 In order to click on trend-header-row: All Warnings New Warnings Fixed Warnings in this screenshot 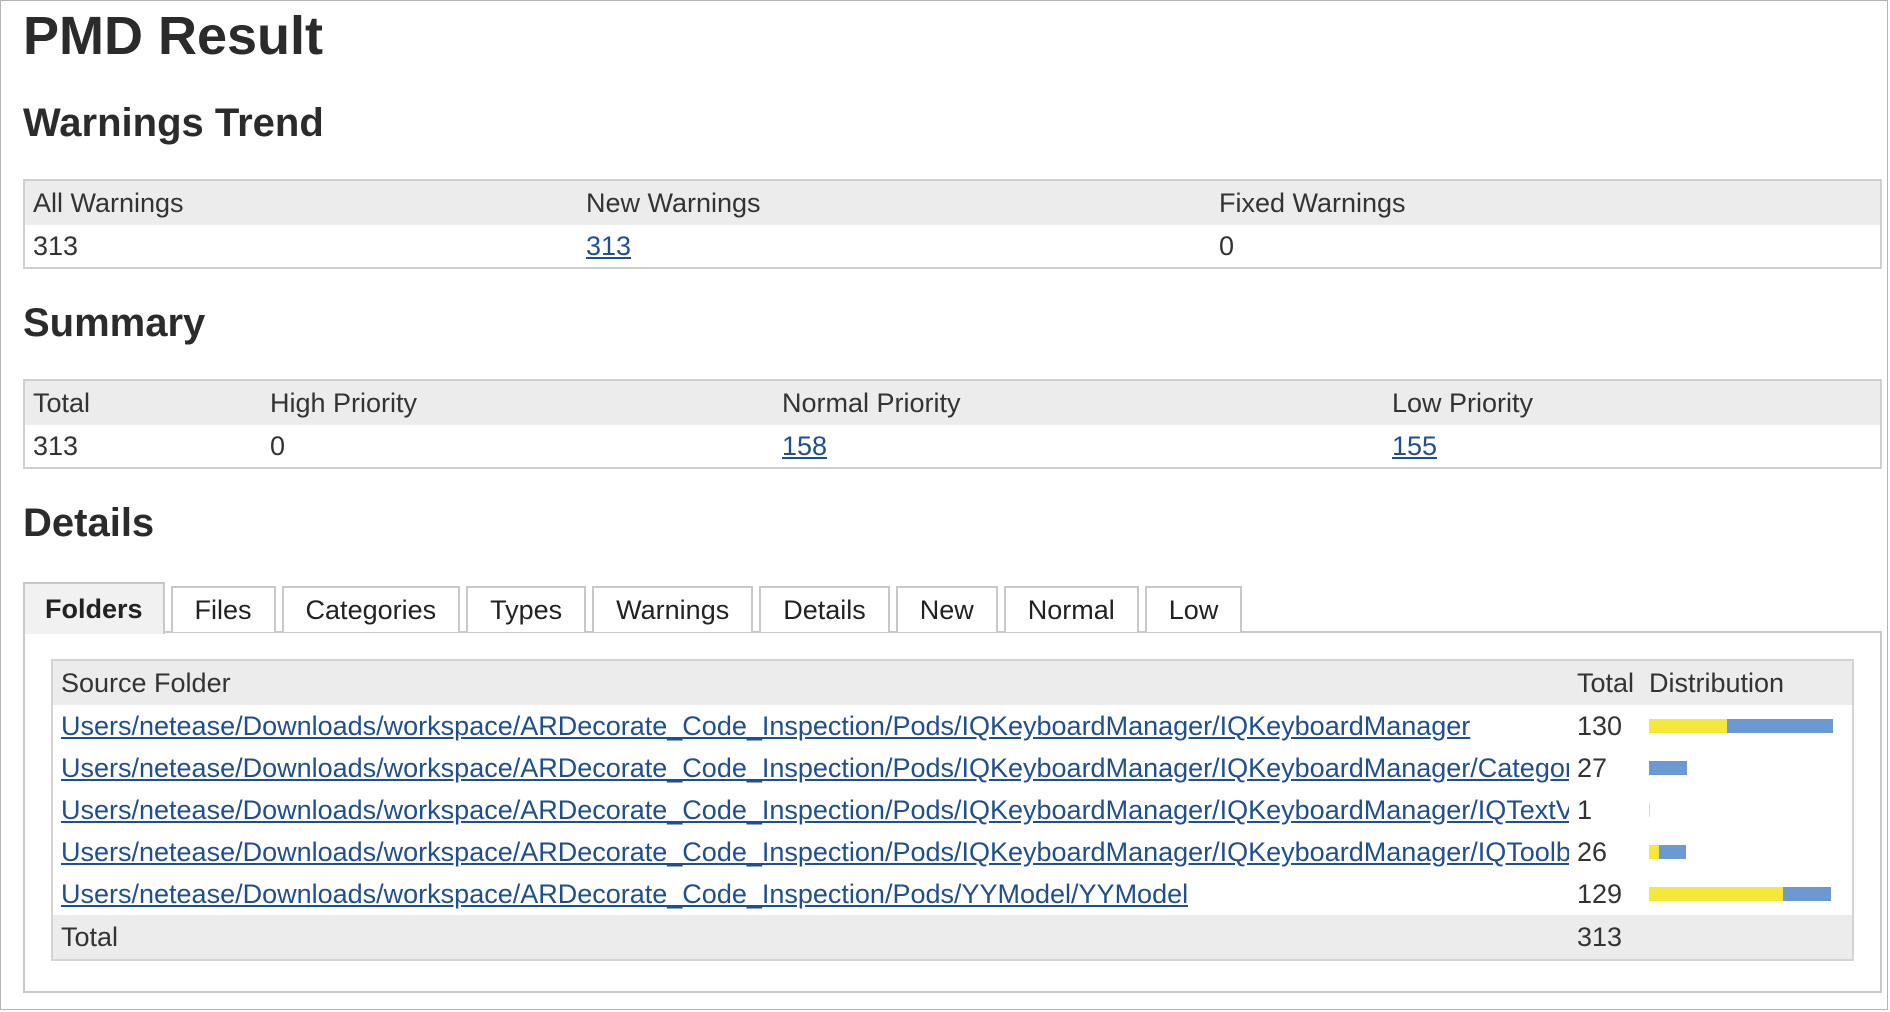, I will do `click(952, 202)`.